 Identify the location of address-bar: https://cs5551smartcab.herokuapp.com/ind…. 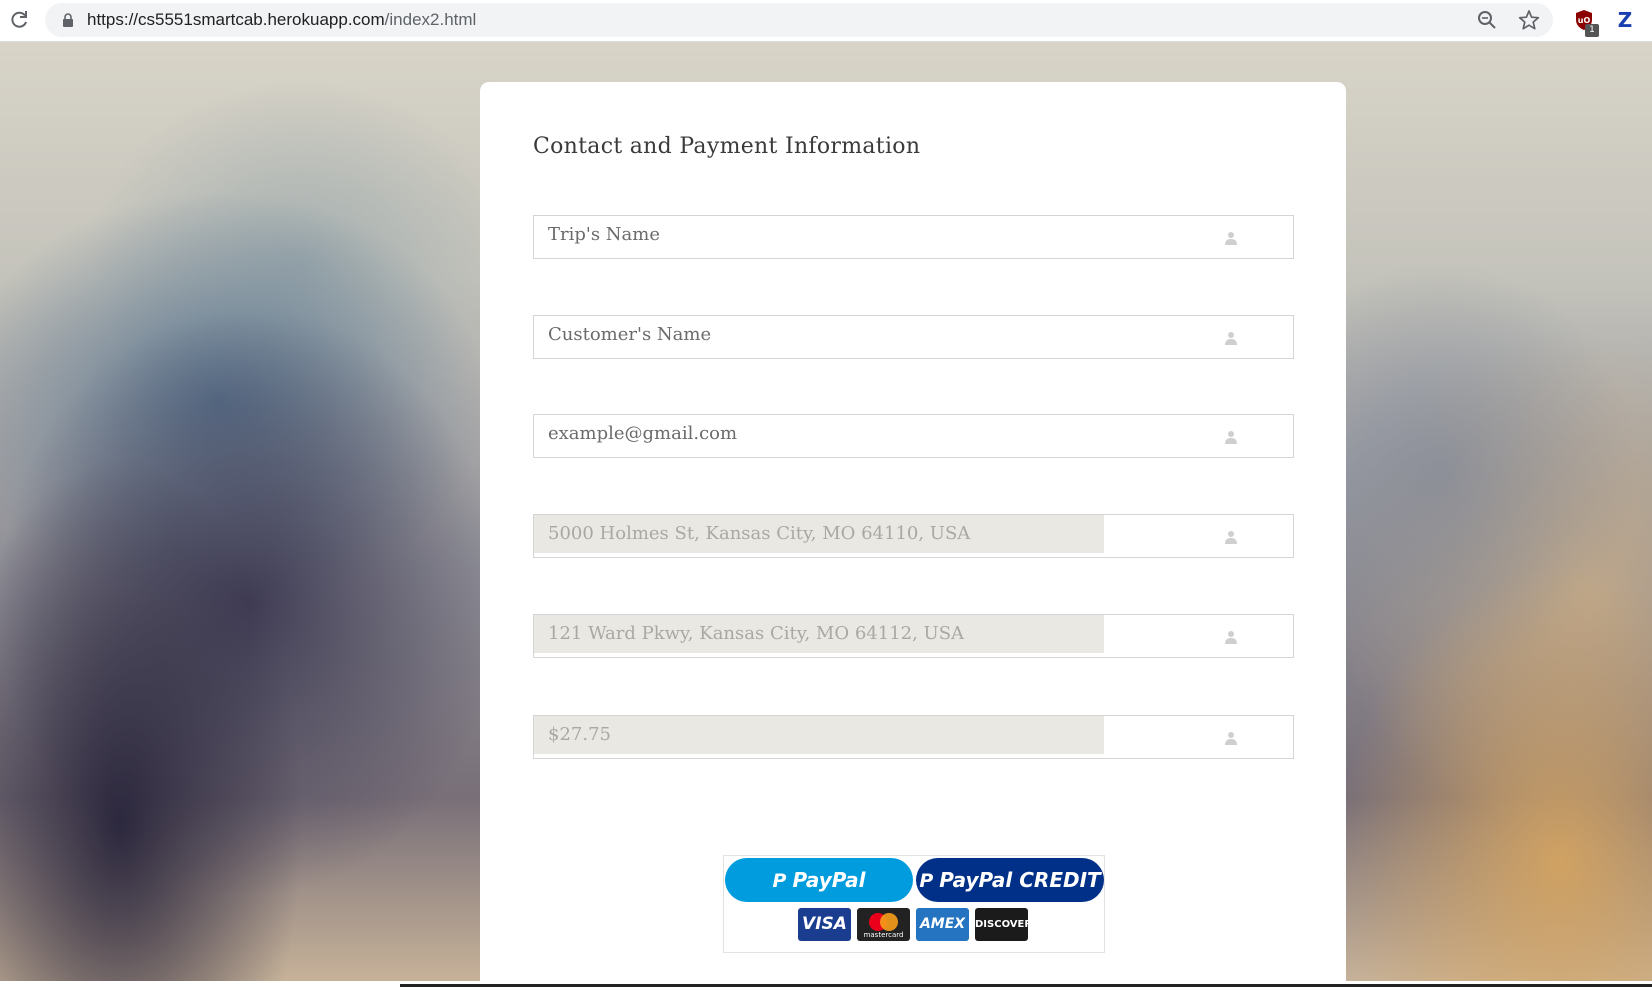
(799, 20).